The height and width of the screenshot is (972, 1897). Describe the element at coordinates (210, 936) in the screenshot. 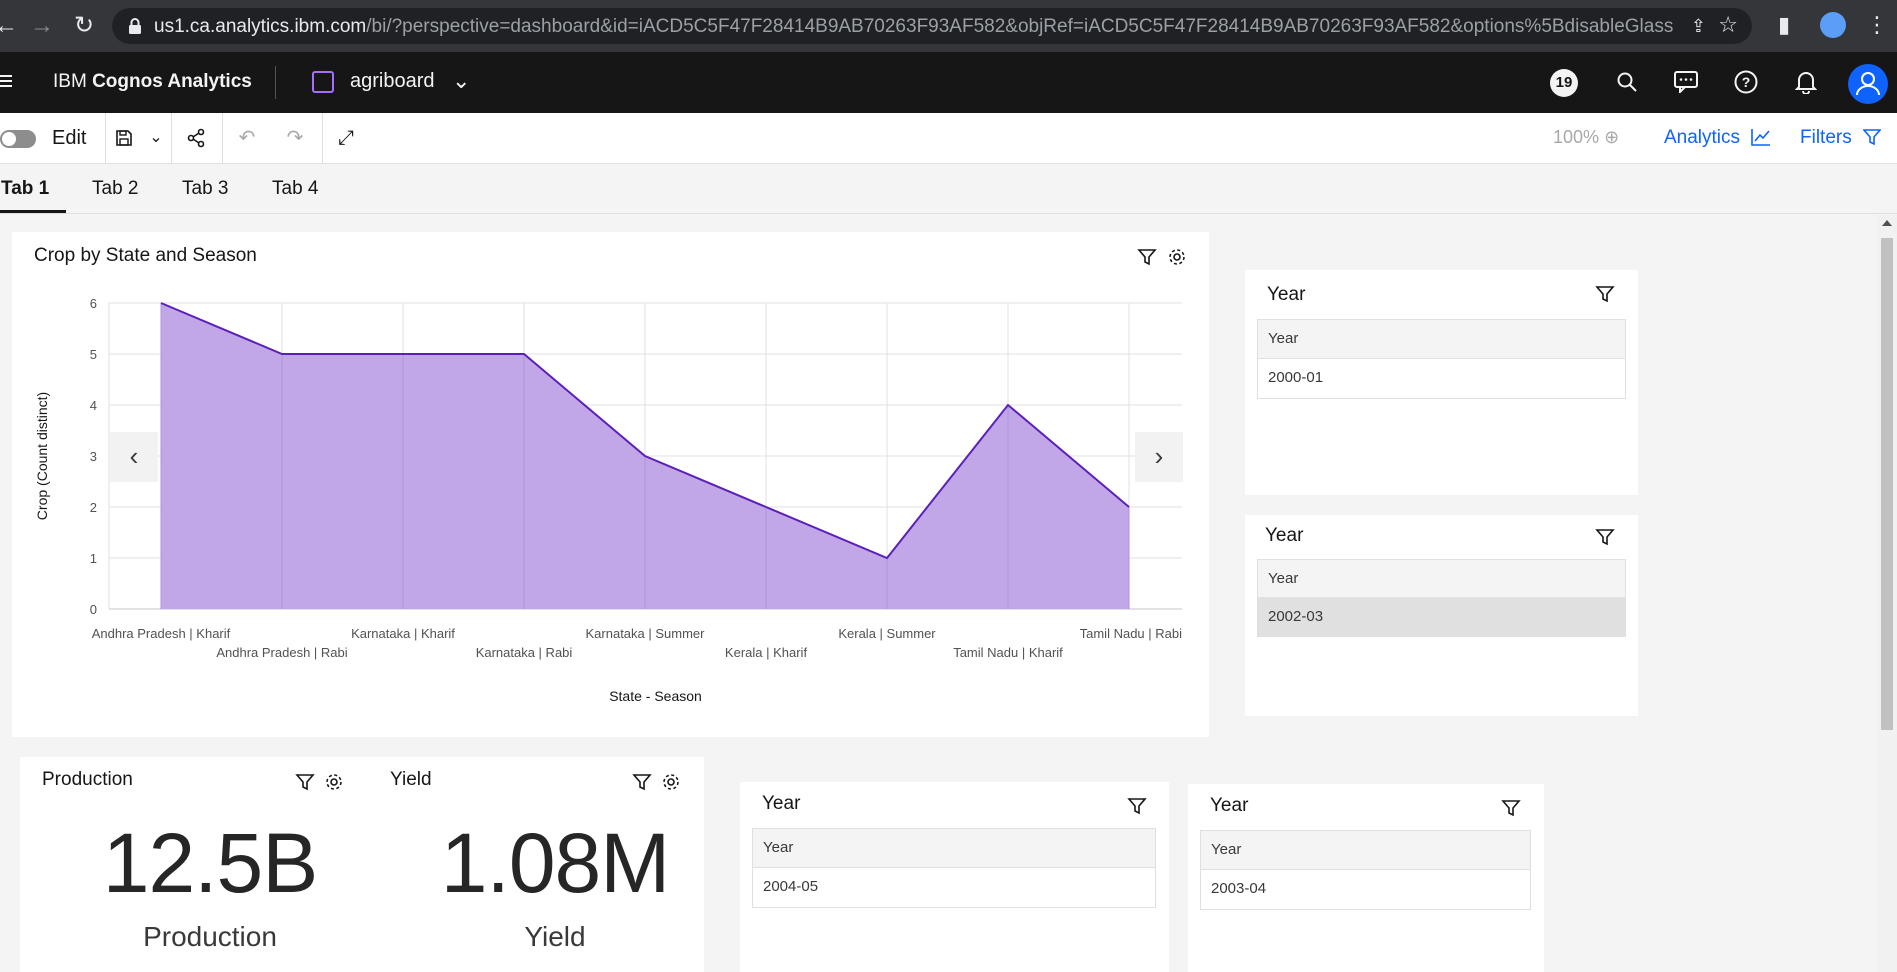

I see `production-label: Production` at that location.